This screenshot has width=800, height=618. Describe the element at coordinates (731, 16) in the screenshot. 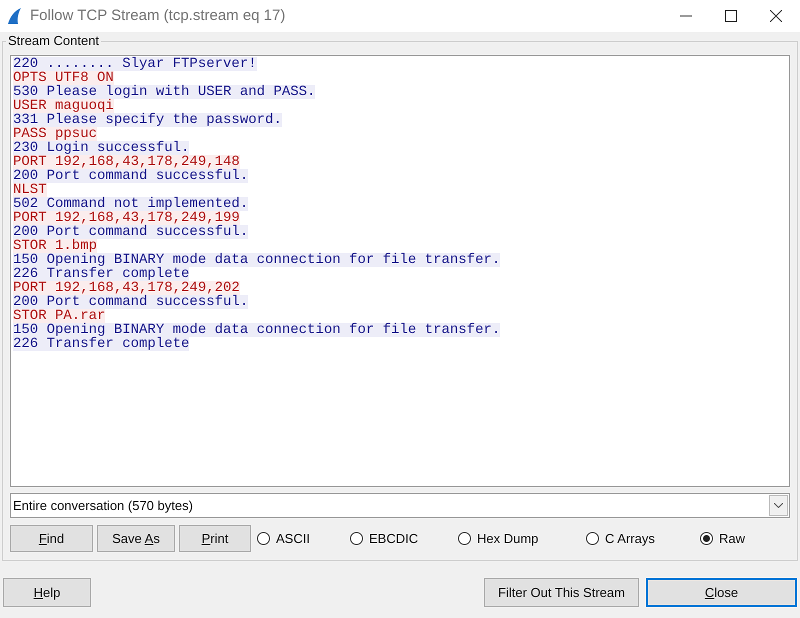

I see `maximize-icon` at that location.